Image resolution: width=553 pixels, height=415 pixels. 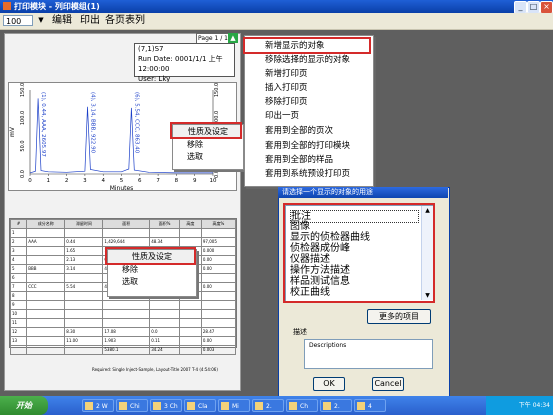 What do you see at coordinates (46, 287) in the screenshot?
I see `table-cell: CCC` at bounding box center [46, 287].